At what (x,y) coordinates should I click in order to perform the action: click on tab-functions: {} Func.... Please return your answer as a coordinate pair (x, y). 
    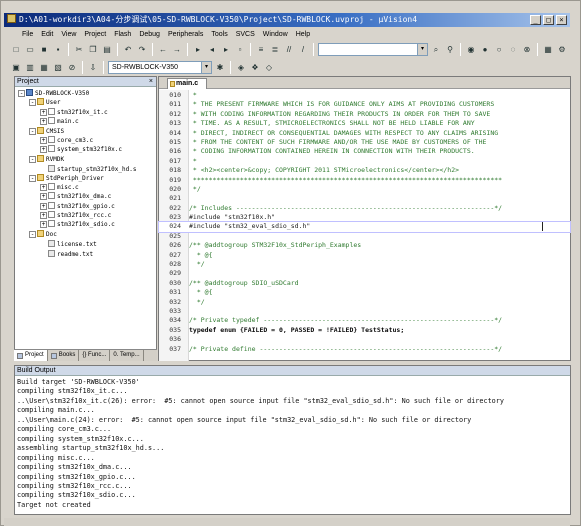
    Looking at the image, I should click on (95, 355).